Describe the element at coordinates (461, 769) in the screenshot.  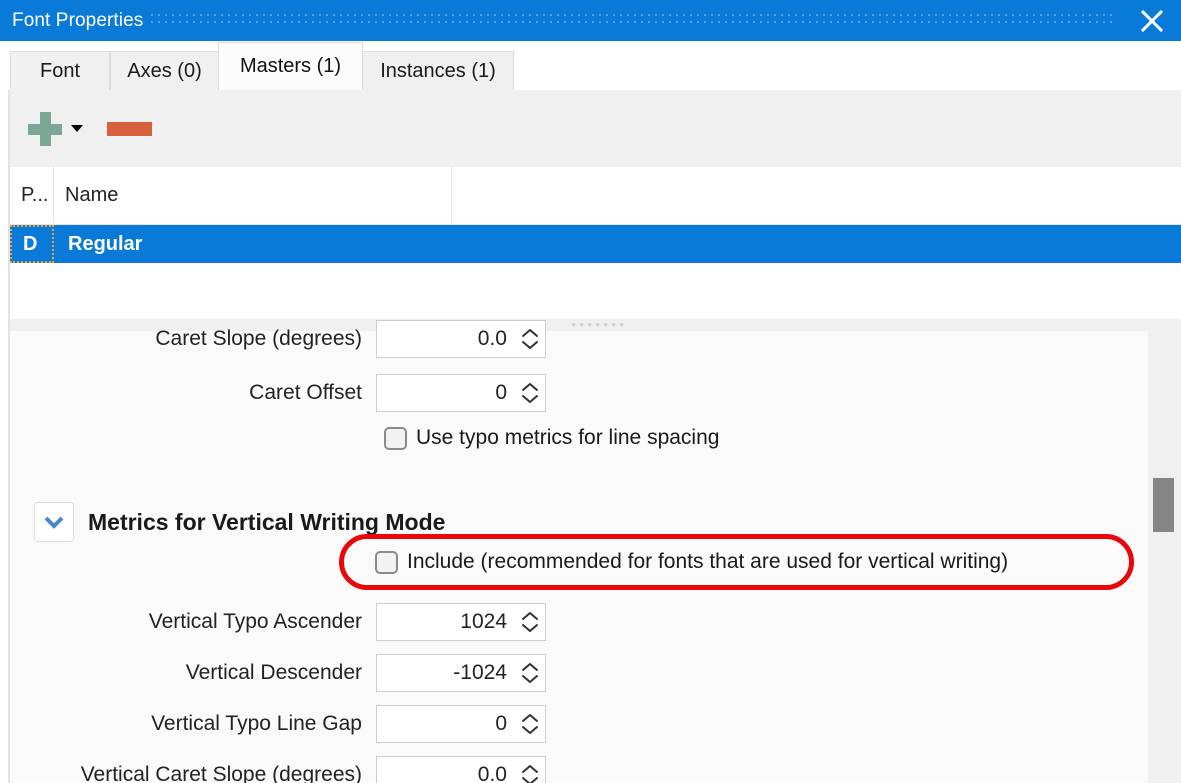
I see `vertical-caret-slope-input: 0.0` at that location.